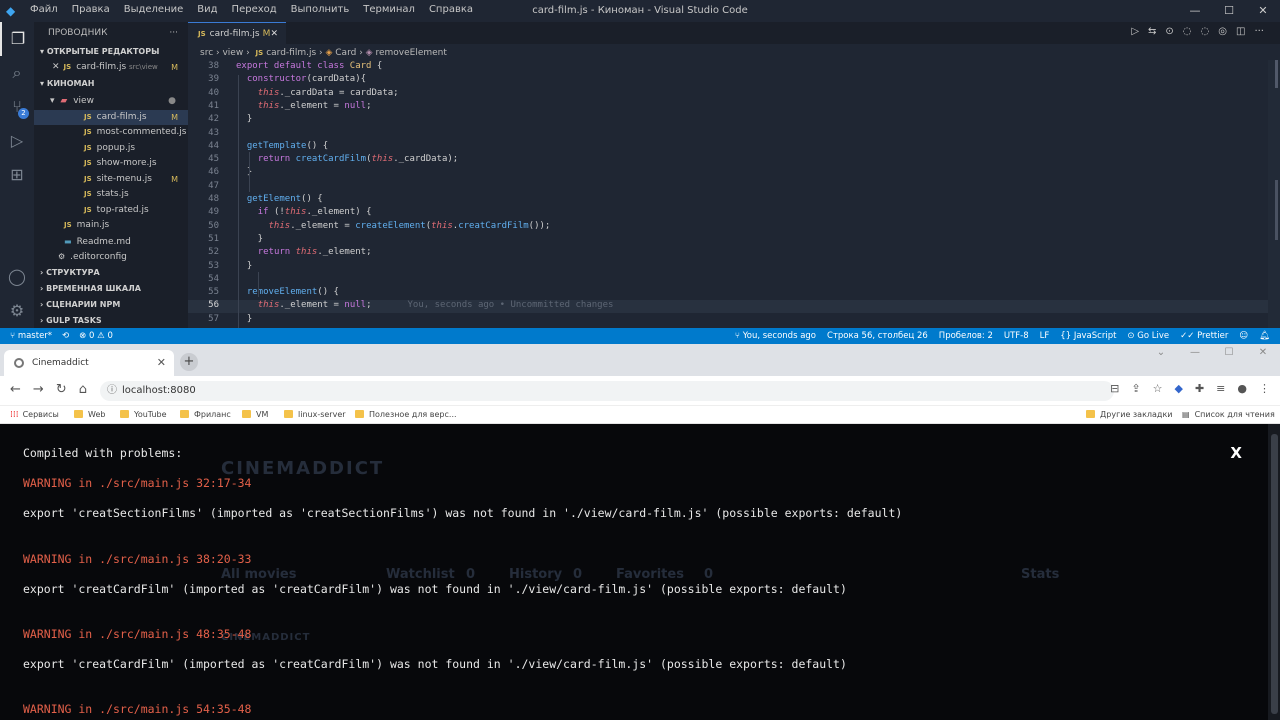 This screenshot has width=1280, height=720. What do you see at coordinates (232, 53) in the screenshot?
I see `breadcrumb-view: view` at bounding box center [232, 53].